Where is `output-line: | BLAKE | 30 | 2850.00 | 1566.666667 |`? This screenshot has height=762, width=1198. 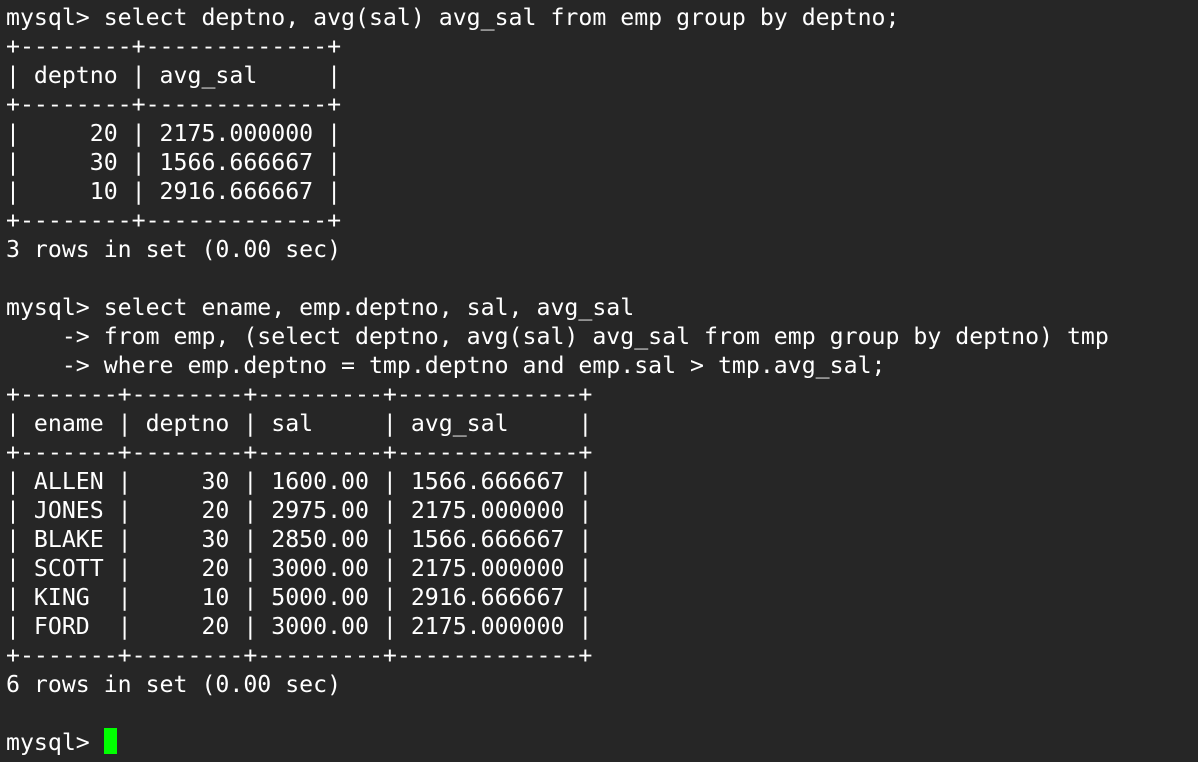
output-line: | BLAKE | 30 | 2850.00 | 1566.666667 | is located at coordinates (299, 539).